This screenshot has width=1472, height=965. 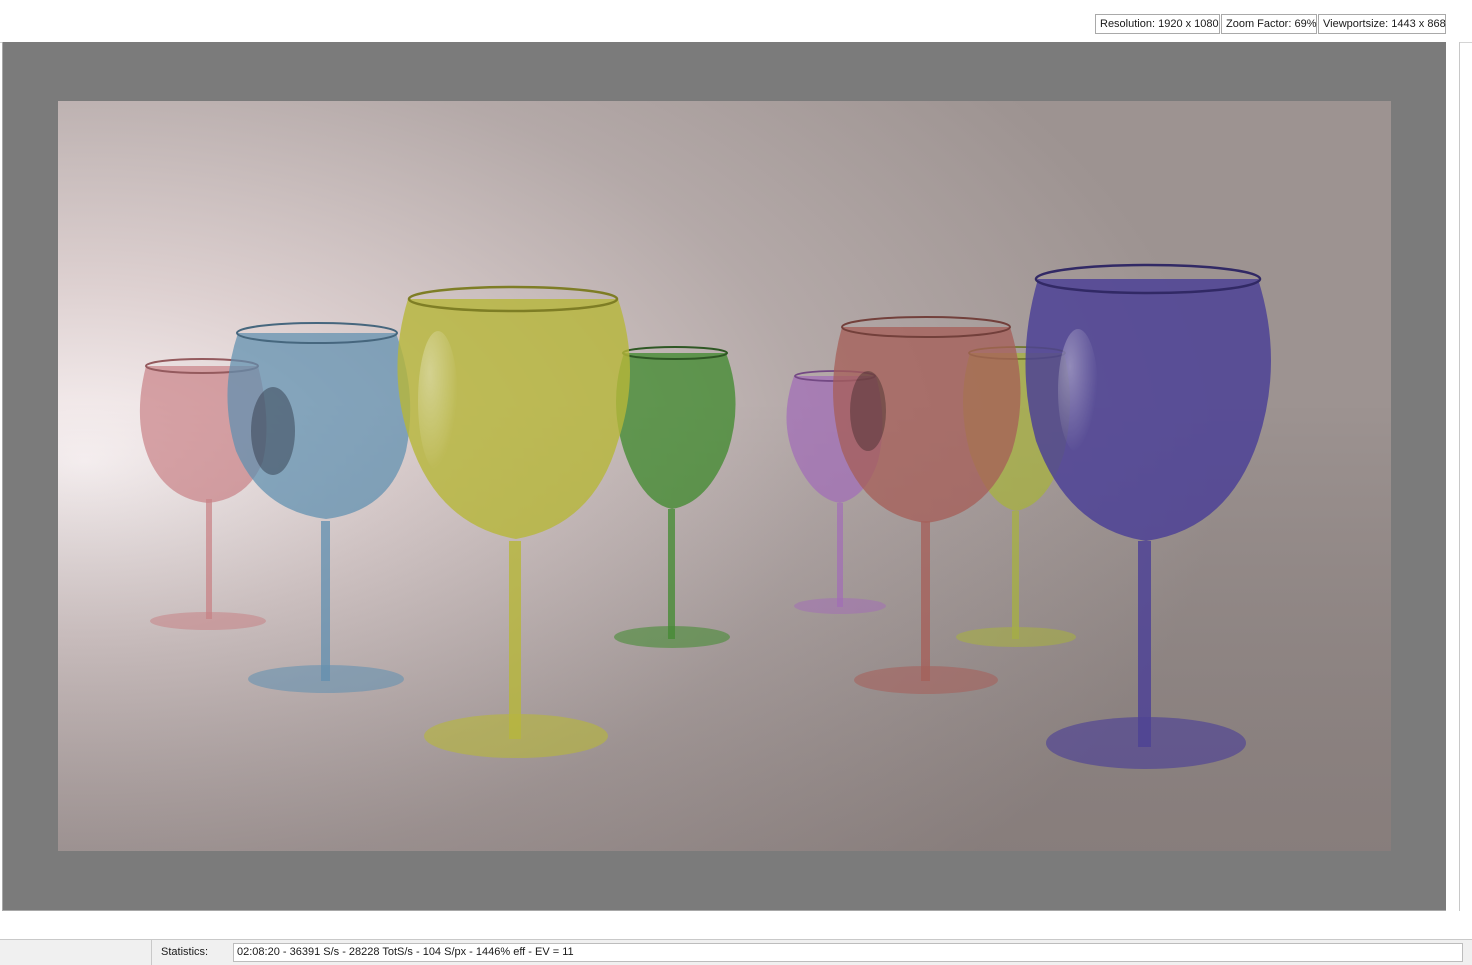 I want to click on horizontal-scroll-track, so click(x=736, y=925).